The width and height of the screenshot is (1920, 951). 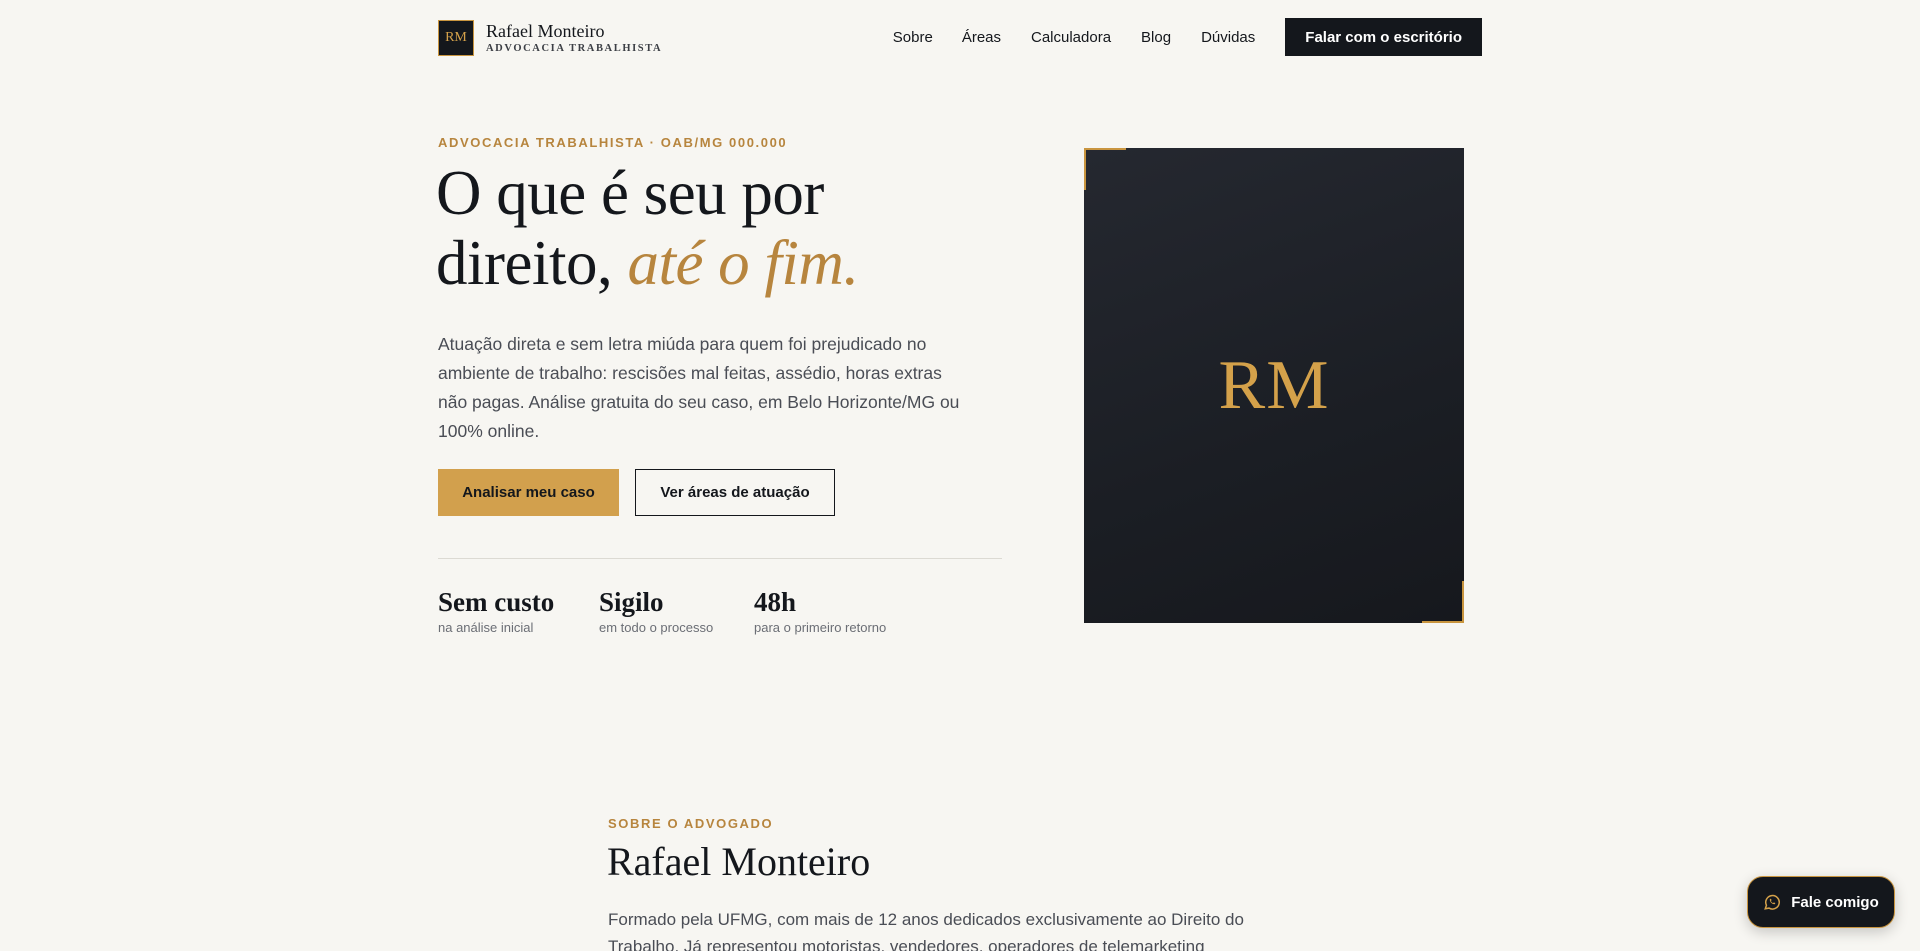 What do you see at coordinates (528, 492) in the screenshot?
I see `analyze-case-button: Analisar meu caso` at bounding box center [528, 492].